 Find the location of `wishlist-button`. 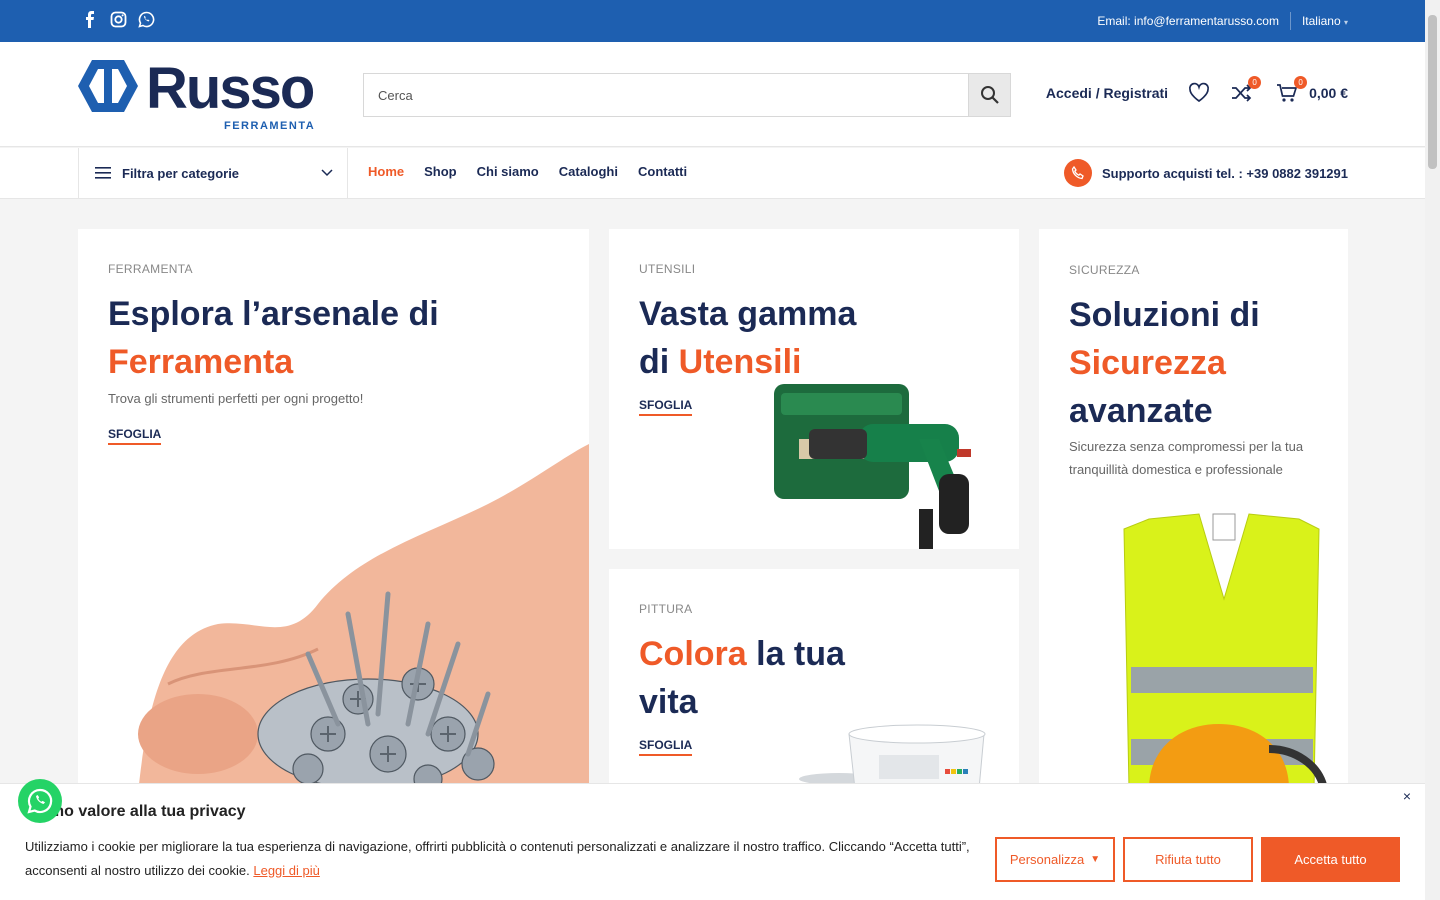

wishlist-button is located at coordinates (1199, 93).